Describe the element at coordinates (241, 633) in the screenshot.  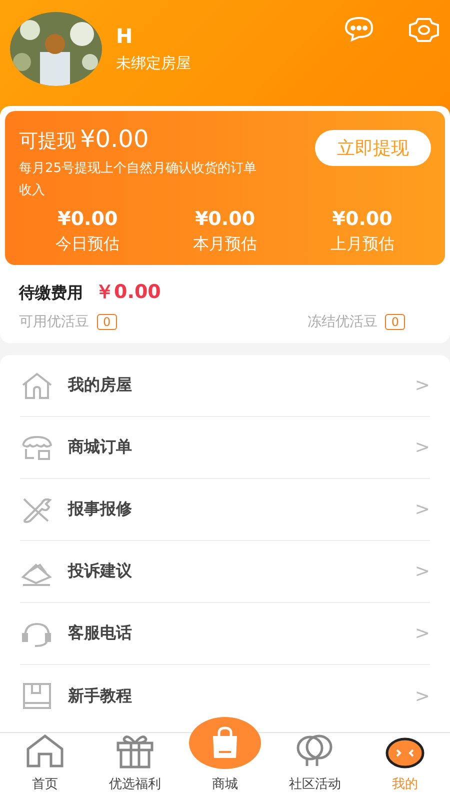
I see `menu-item: 客服电话` at that location.